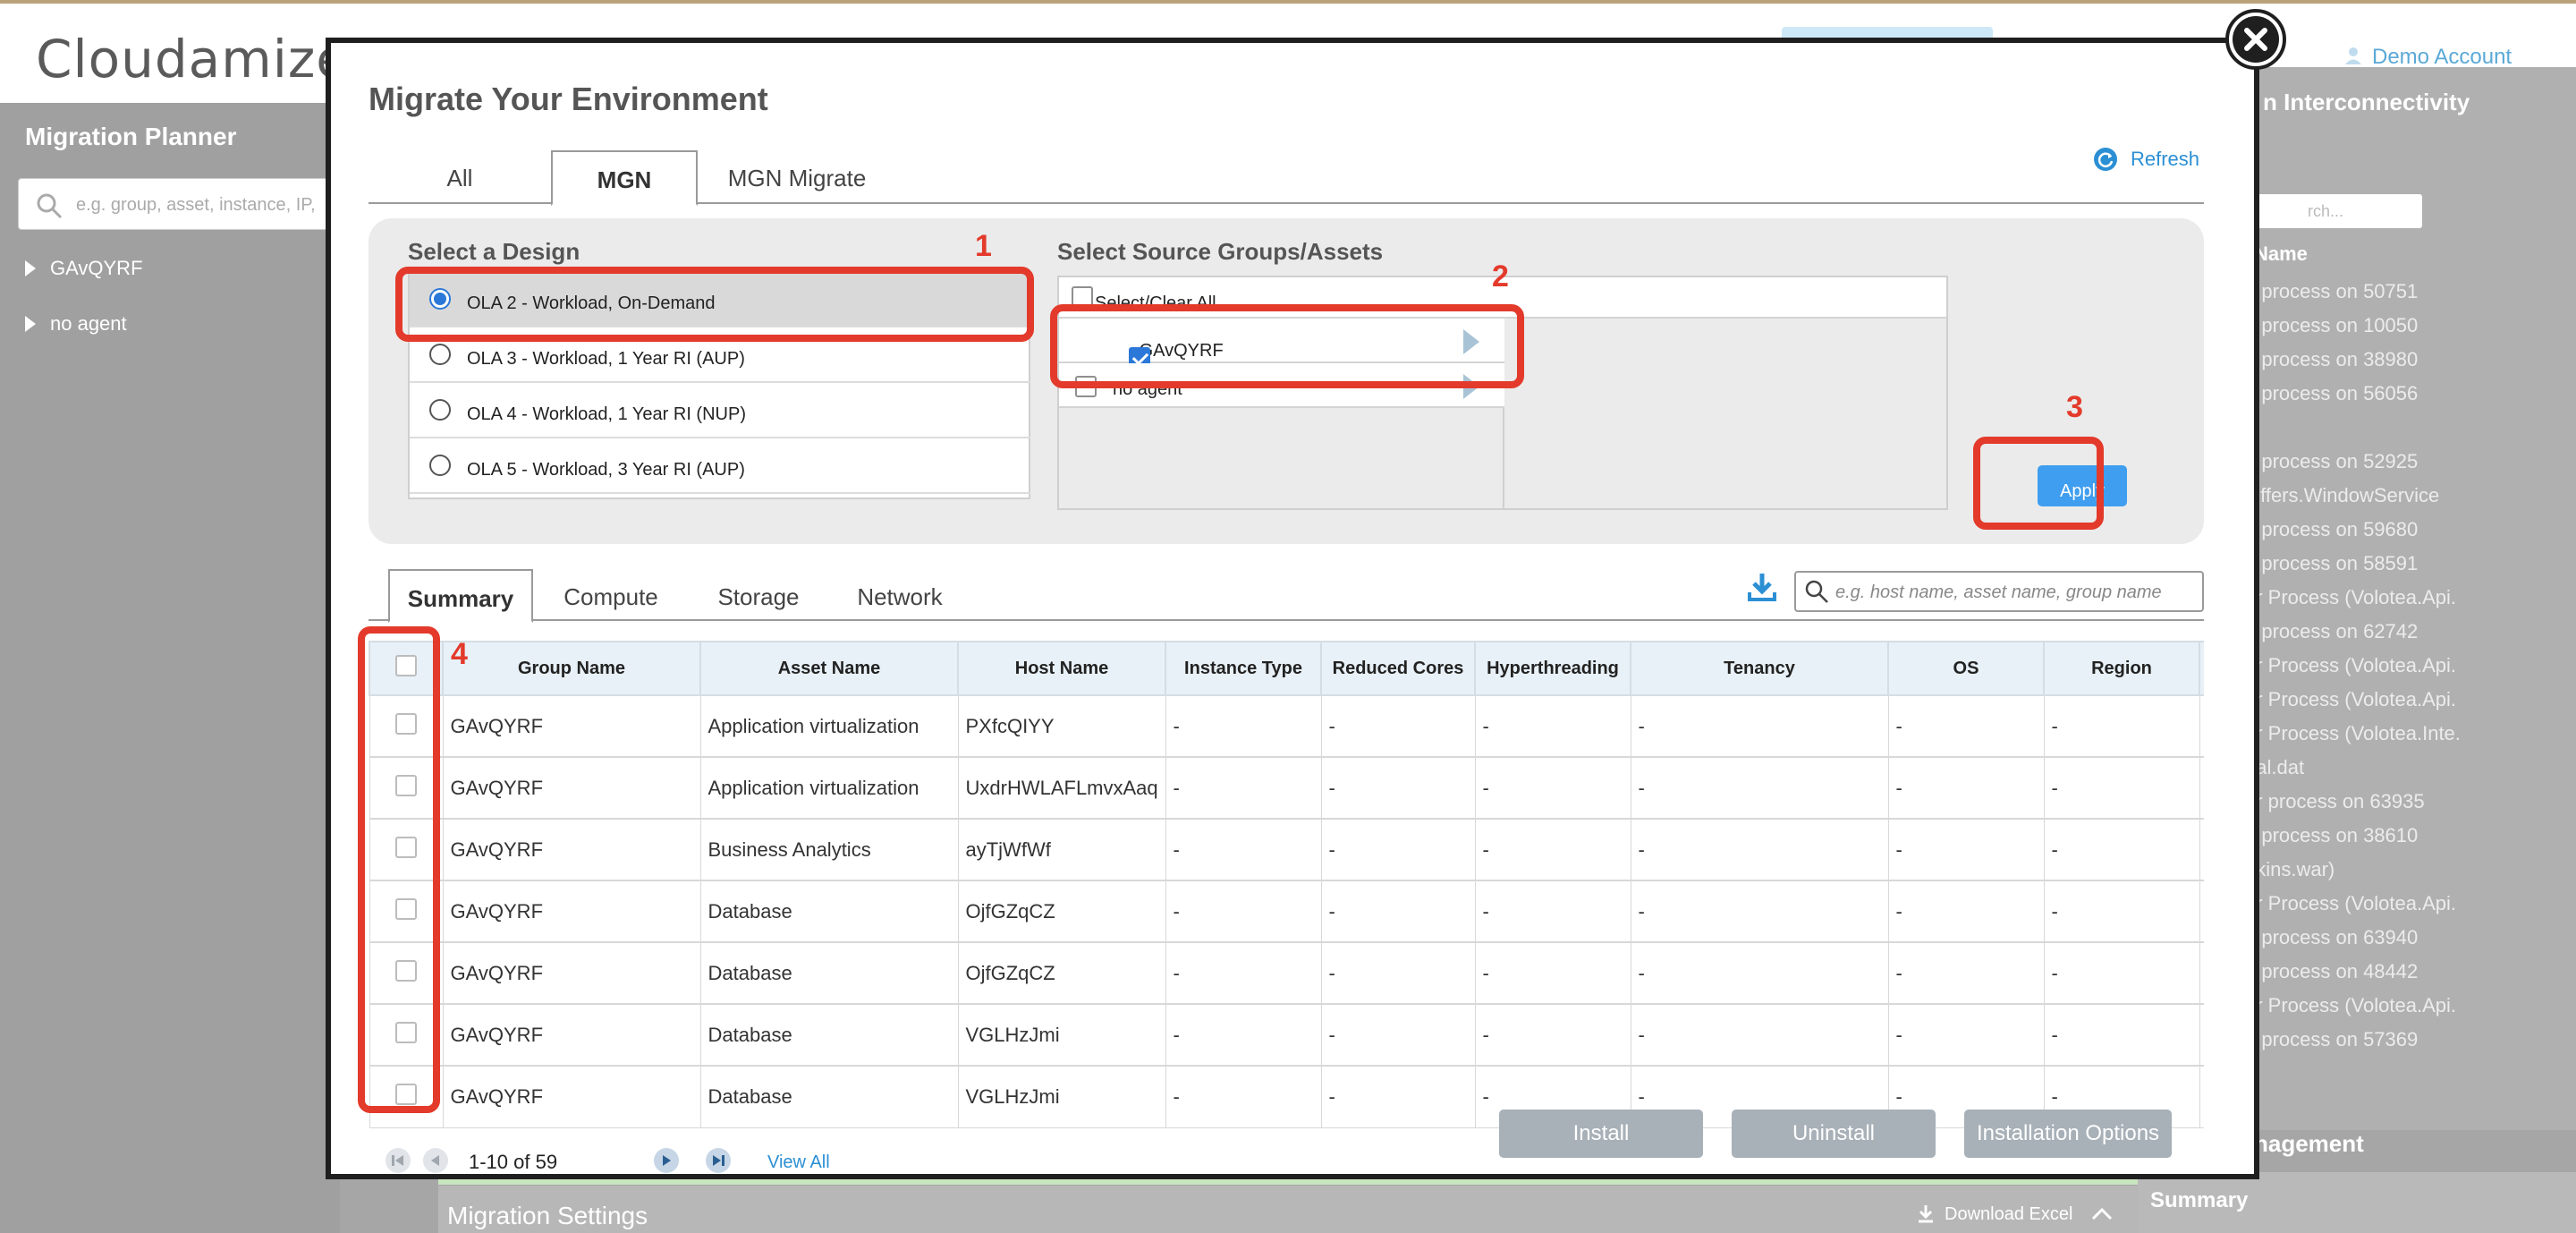 The image size is (2576, 1233). Describe the element at coordinates (1286, 1035) in the screenshot. I see `table-row: GAvQYRFDatabaseVGLHzJmi------0` at that location.